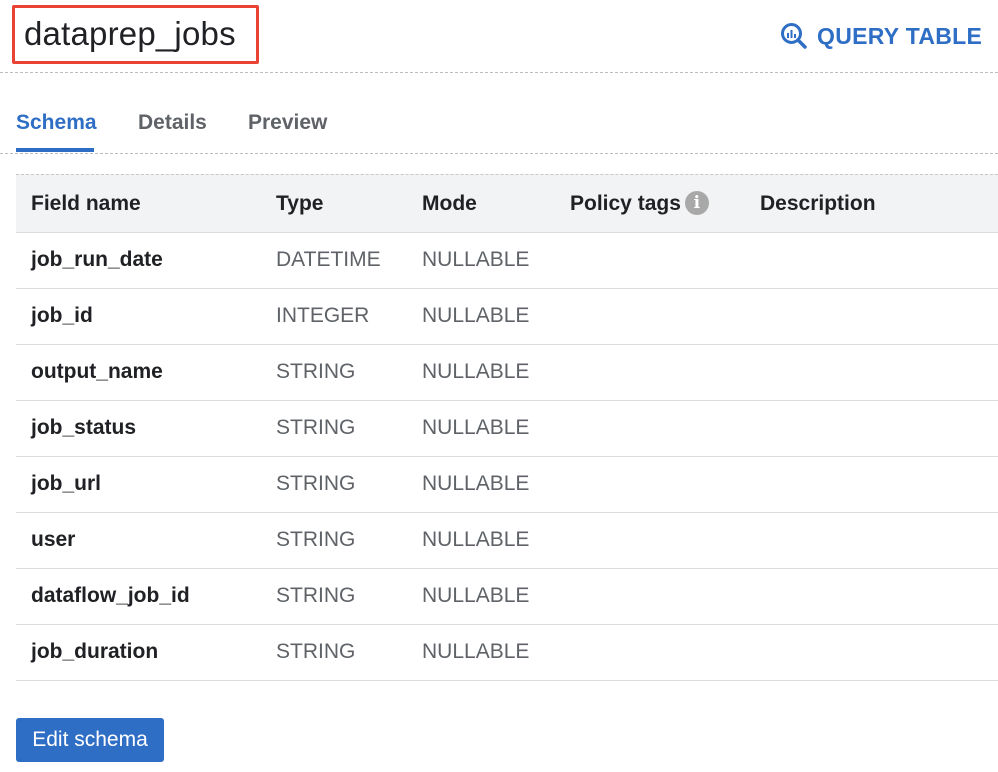 The image size is (998, 772). What do you see at coordinates (90, 740) in the screenshot?
I see `edit-schema-button: Edit schema` at bounding box center [90, 740].